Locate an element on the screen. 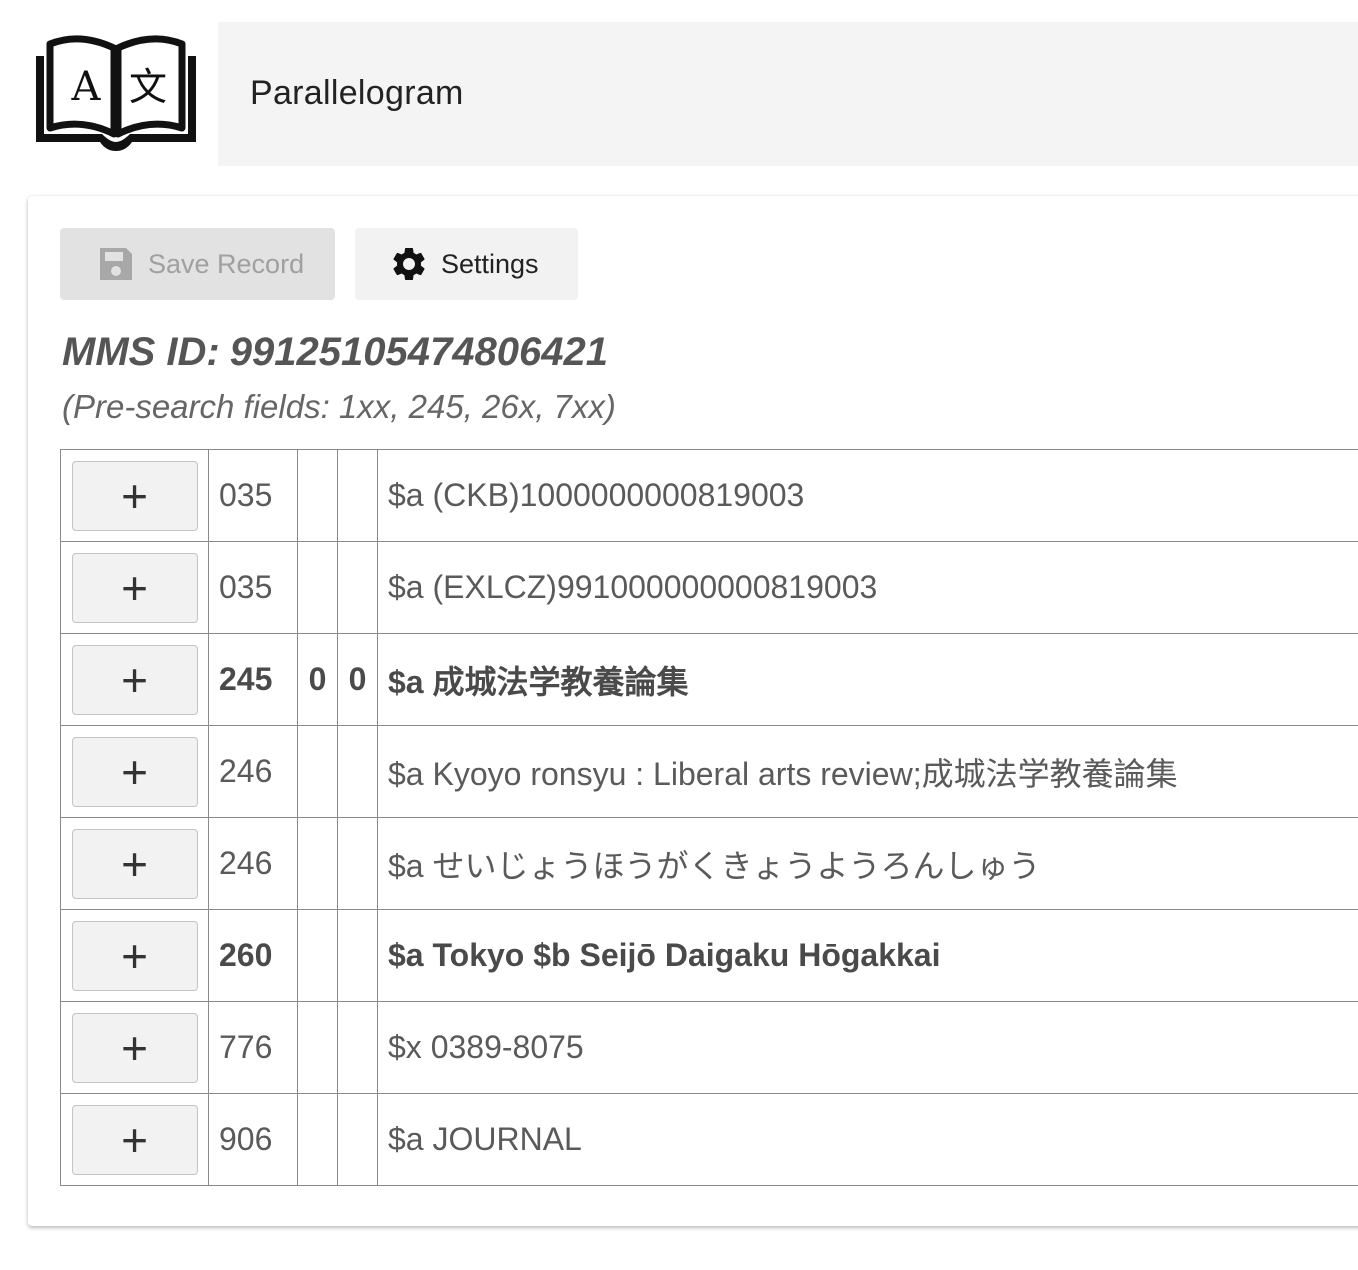 The width and height of the screenshot is (1358, 1270). subfield-content: $a Tokyo $b Seijō Daigaku Hōgakkai is located at coordinates (867, 955).